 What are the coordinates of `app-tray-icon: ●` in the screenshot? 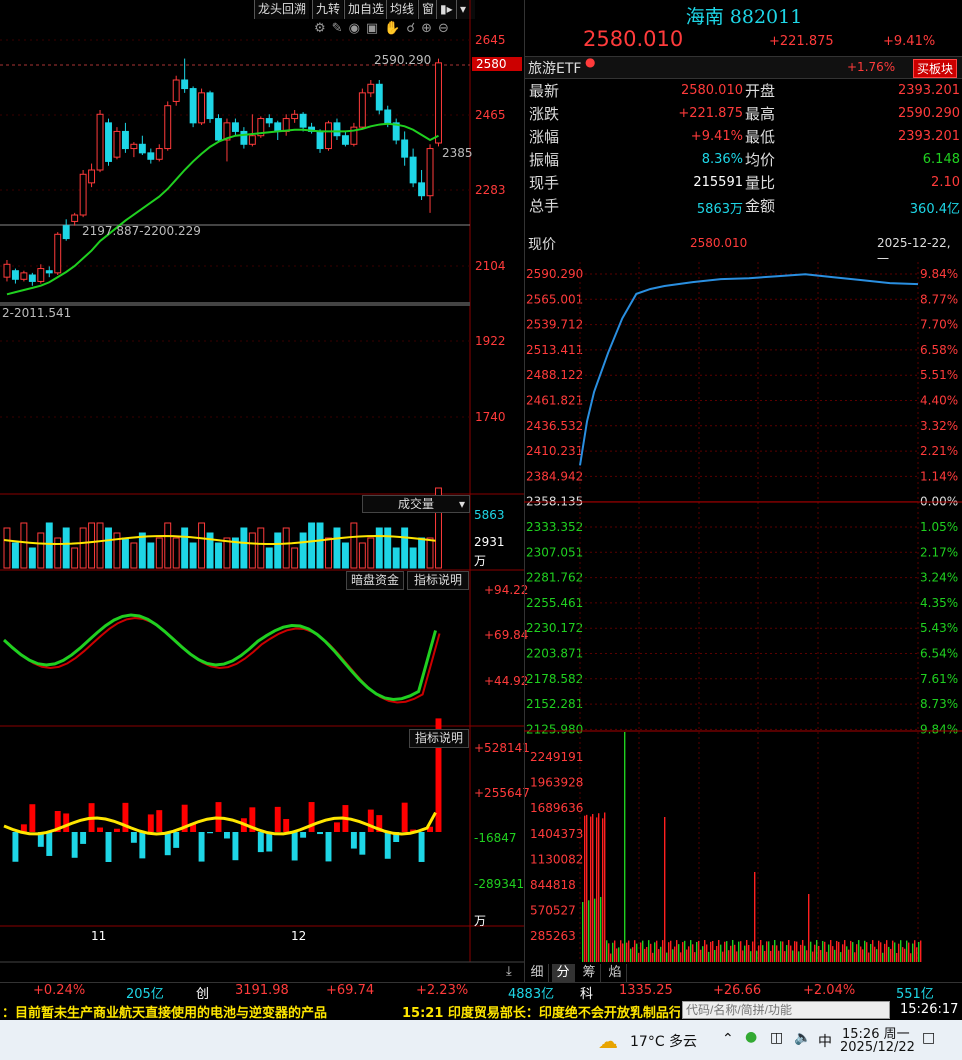 It's located at (751, 1037).